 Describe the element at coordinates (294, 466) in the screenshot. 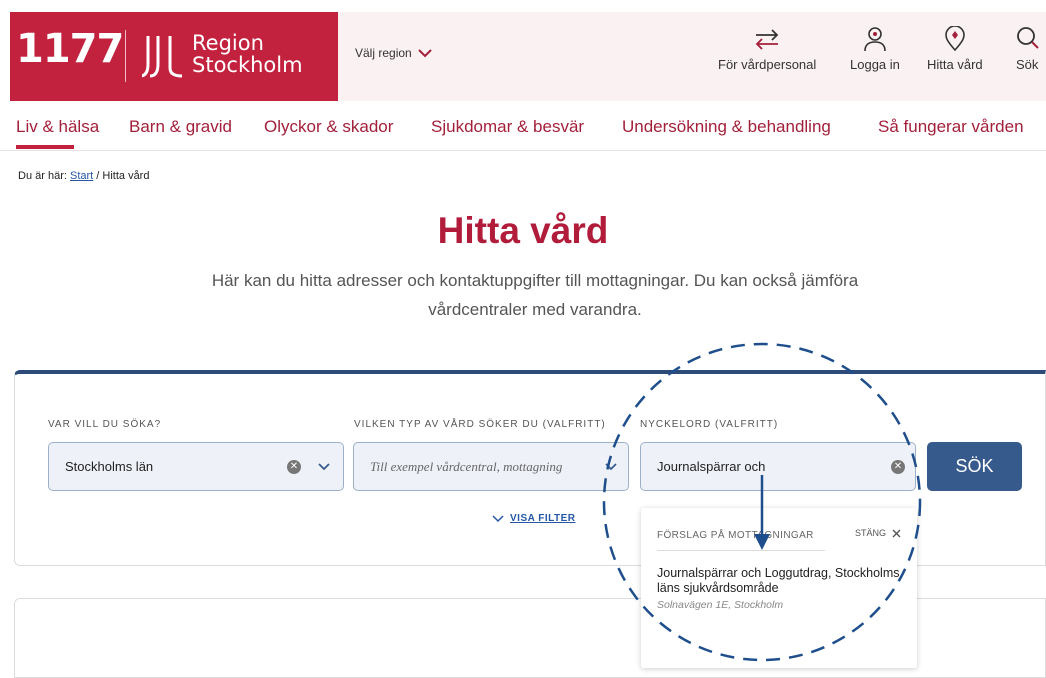

I see `clear-where-icon: ✕` at that location.